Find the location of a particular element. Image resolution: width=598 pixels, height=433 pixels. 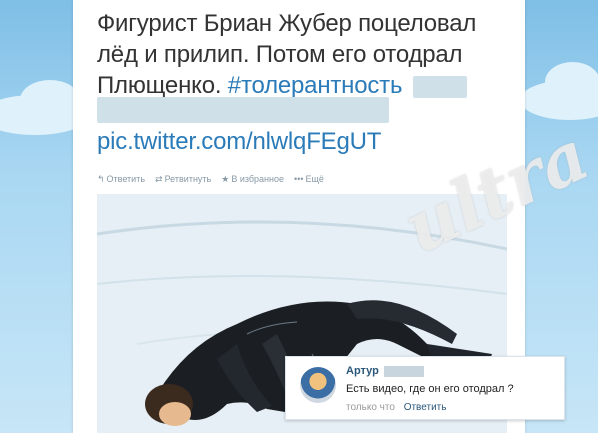

reply-icon: ↰ is located at coordinates (101, 179).